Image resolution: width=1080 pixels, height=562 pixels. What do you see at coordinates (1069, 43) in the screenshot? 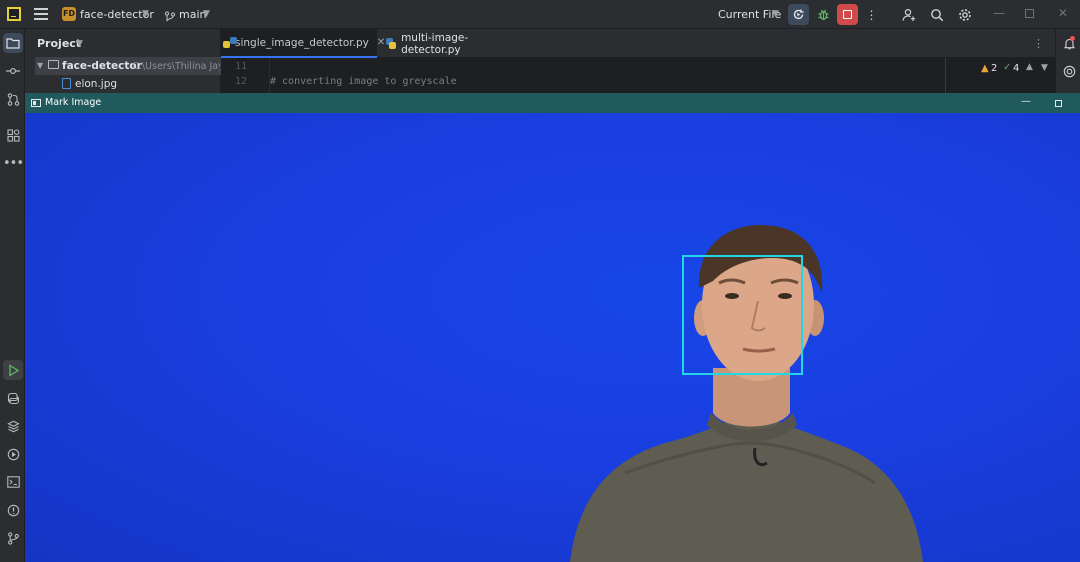
I see `notifications-icon` at bounding box center [1069, 43].